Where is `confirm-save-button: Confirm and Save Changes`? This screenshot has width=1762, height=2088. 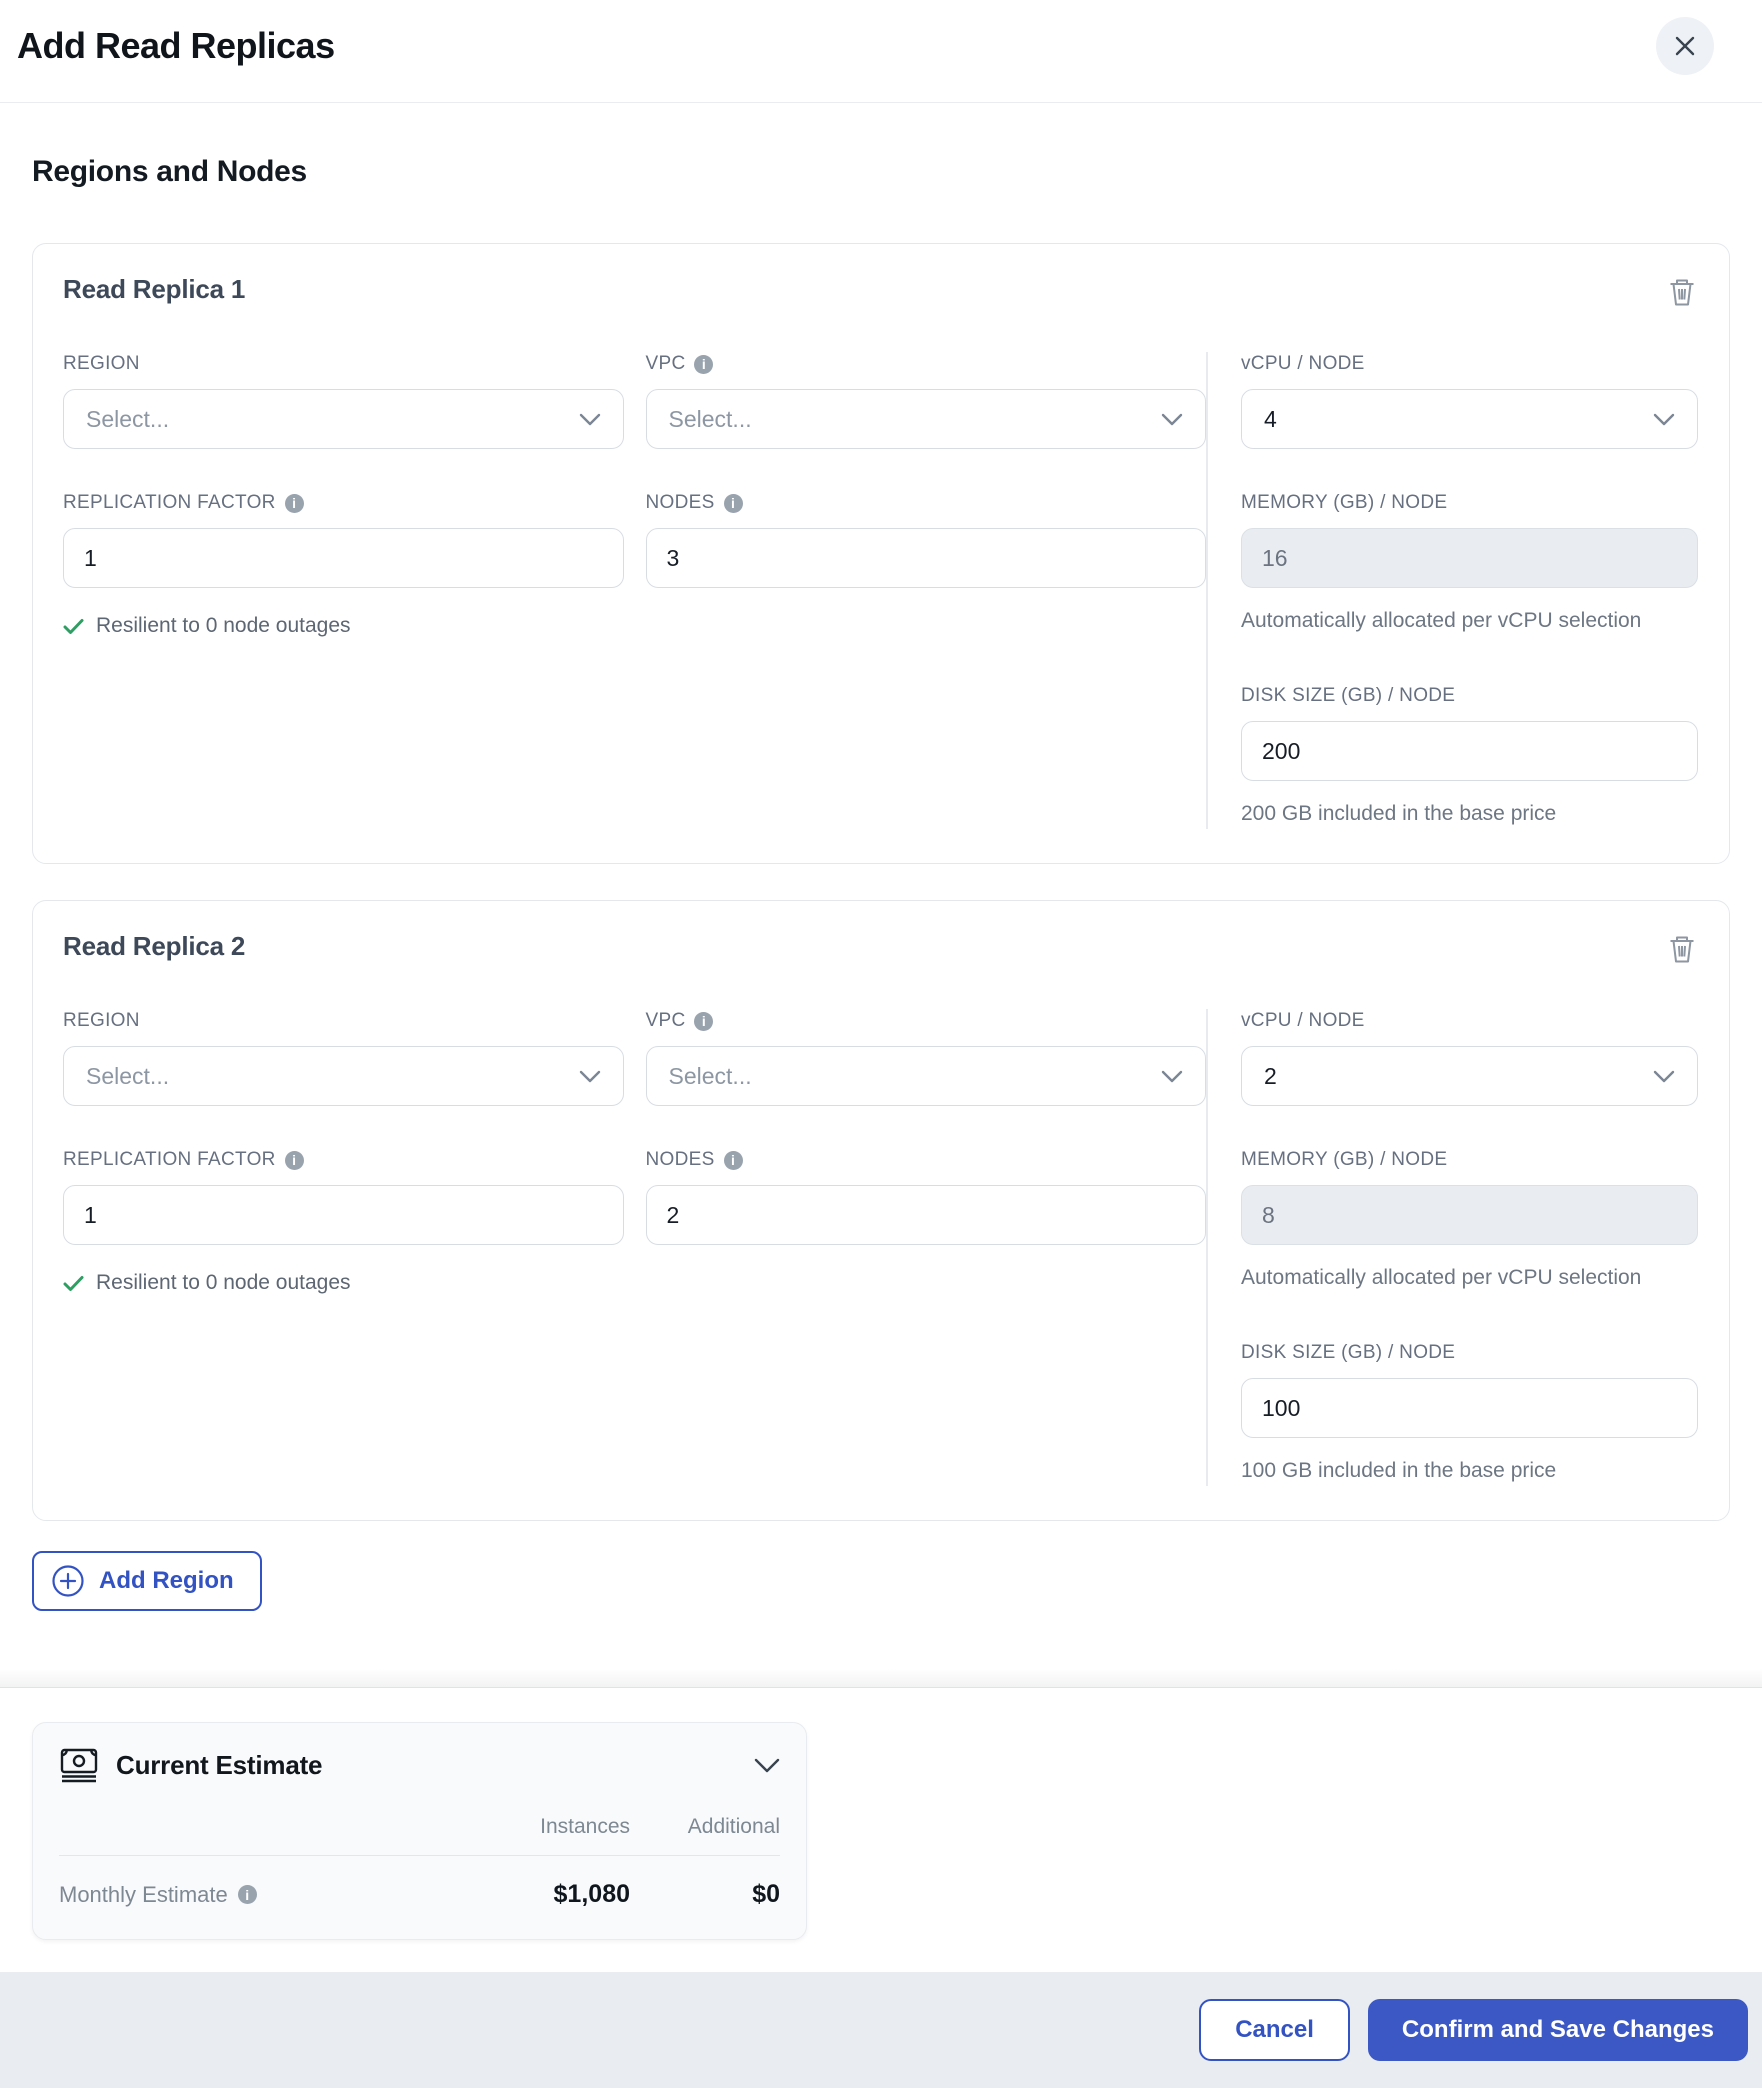 confirm-save-button: Confirm and Save Changes is located at coordinates (1557, 2030).